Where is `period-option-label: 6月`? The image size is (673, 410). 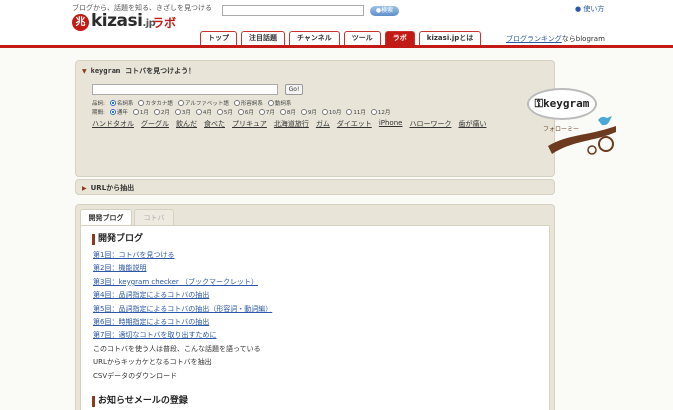
period-option-label: 6月 is located at coordinates (249, 113).